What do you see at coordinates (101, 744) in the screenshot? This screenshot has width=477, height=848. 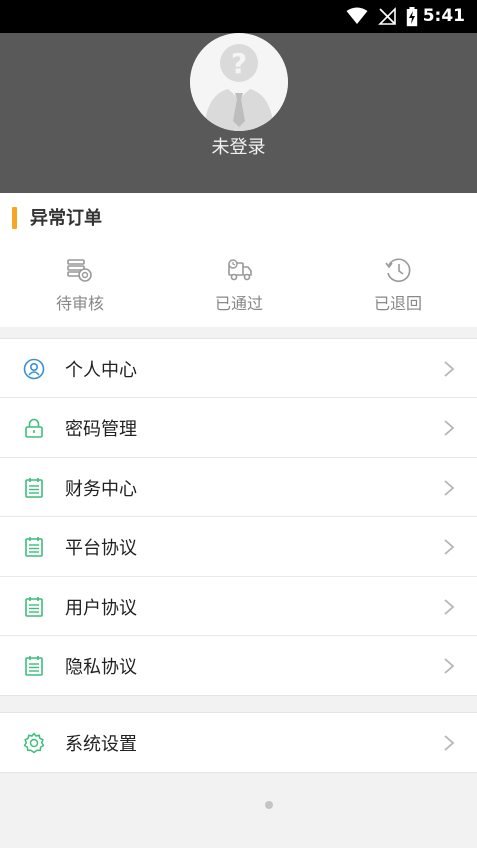 I see `menu-item-label: 系统设置` at bounding box center [101, 744].